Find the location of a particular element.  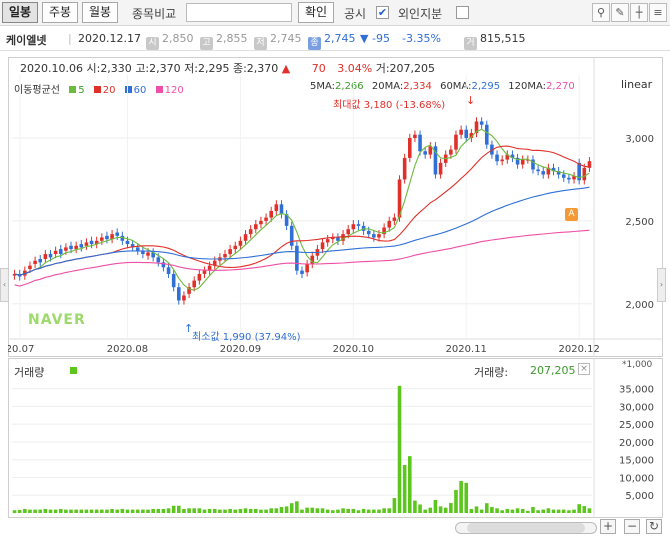

tab-weekly: 주봉 is located at coordinates (60, 12).